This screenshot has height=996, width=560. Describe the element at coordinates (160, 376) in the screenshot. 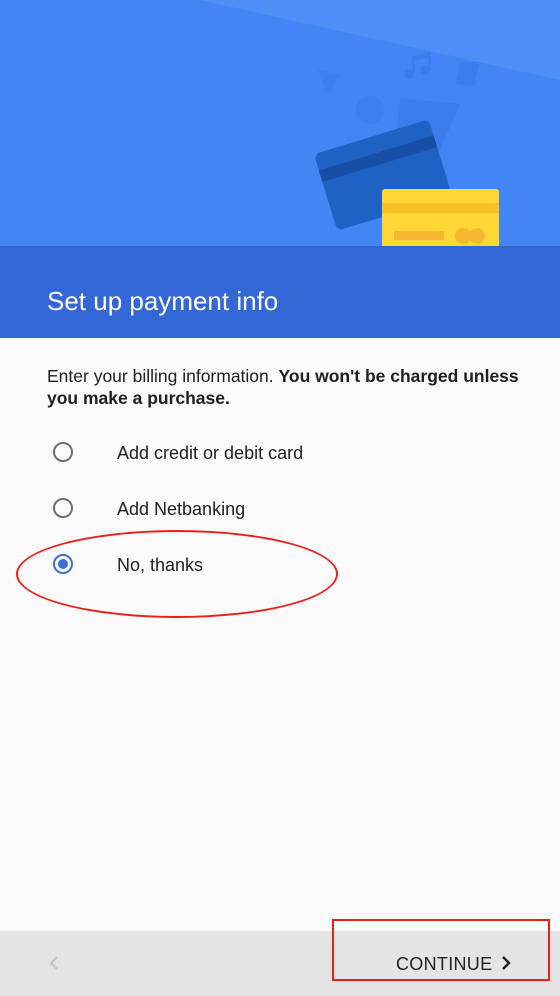

I see `billing-intro-text: Enter your billing information.` at that location.